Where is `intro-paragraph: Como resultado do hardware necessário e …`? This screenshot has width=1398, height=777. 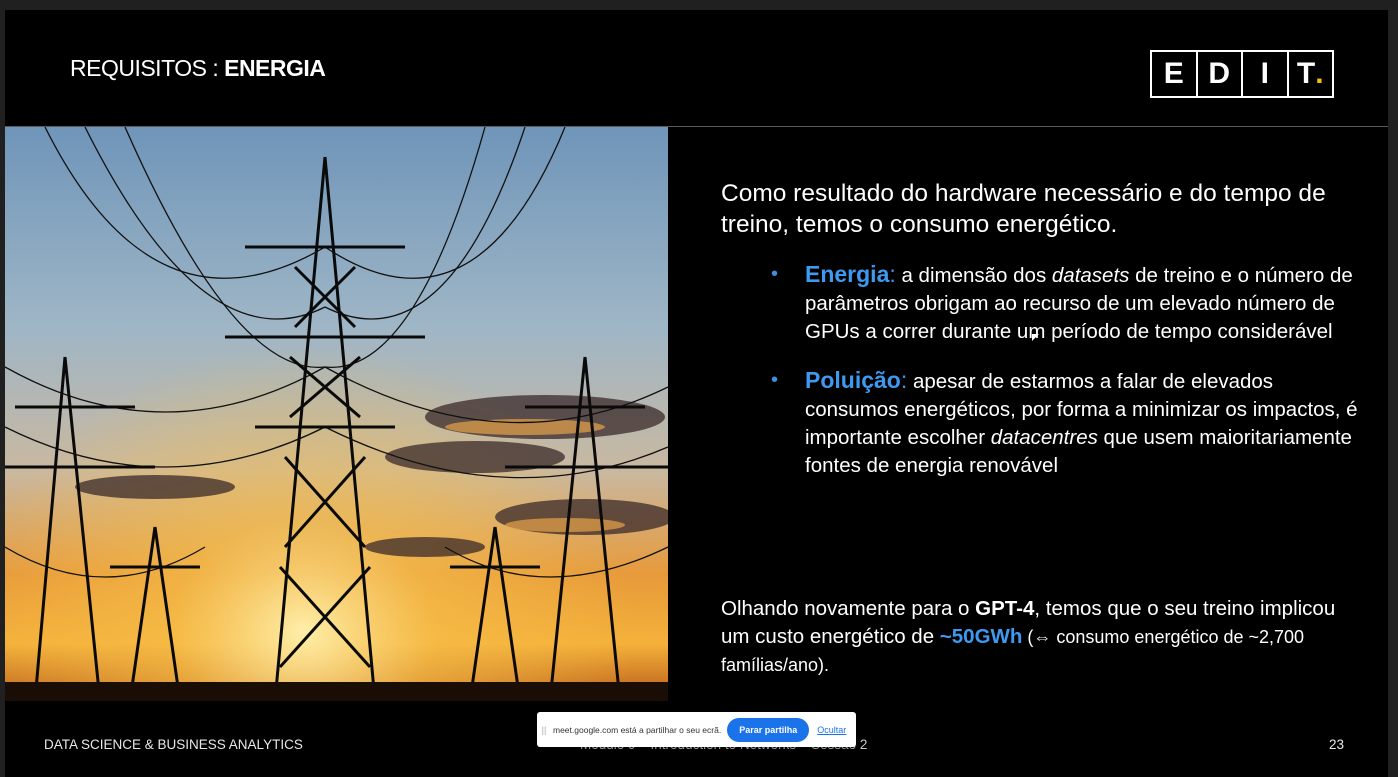
intro-paragraph: Como resultado do hardware necessário e … is located at coordinates (1023, 209).